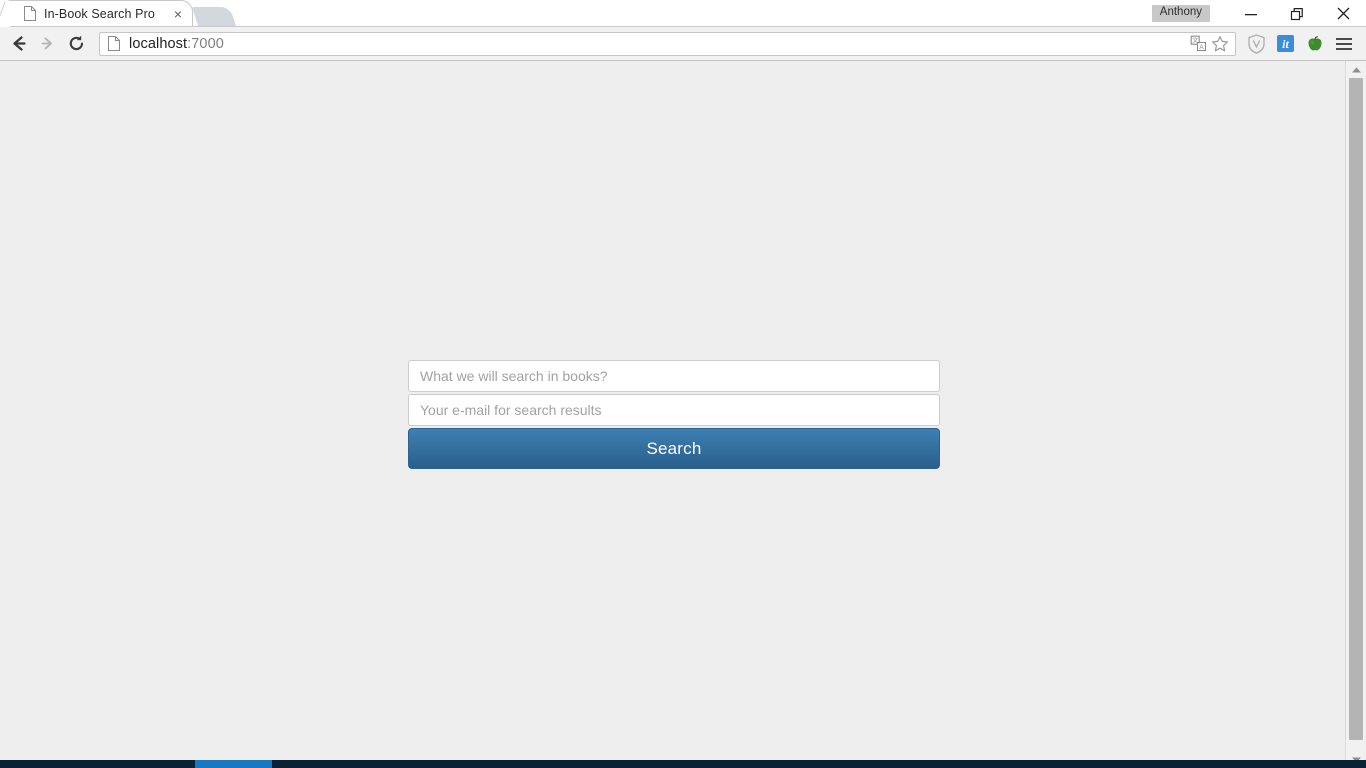 Image resolution: width=1366 pixels, height=768 pixels. Describe the element at coordinates (76, 43) in the screenshot. I see `reload-icon` at that location.